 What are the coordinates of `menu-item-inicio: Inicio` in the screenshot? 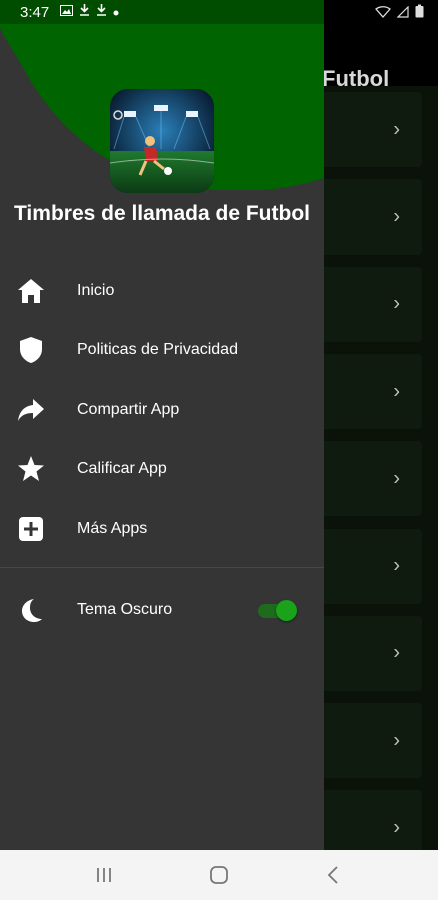 It's located at (162, 291).